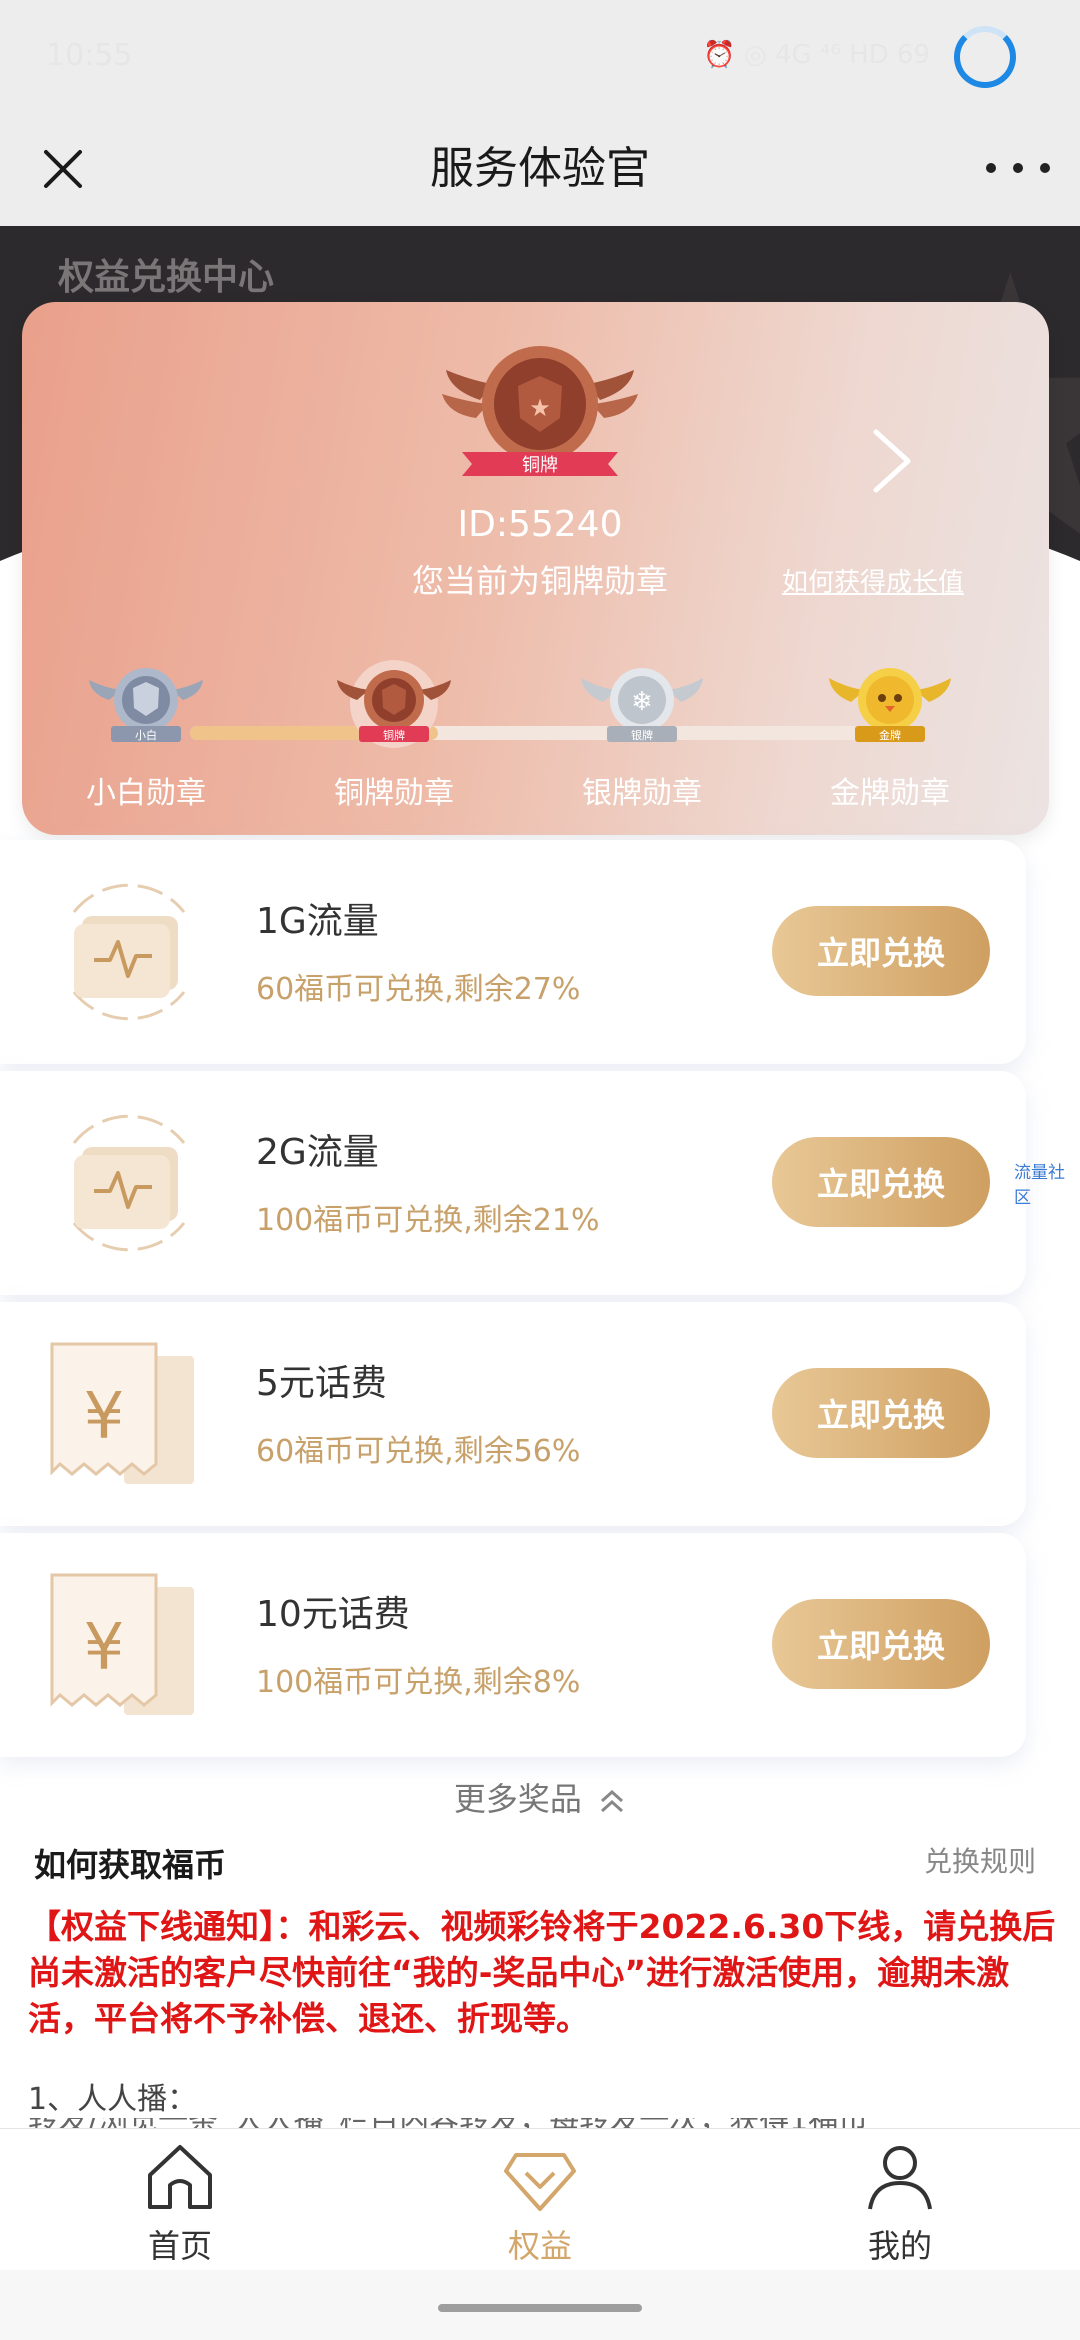  What do you see at coordinates (540, 465) in the screenshot?
I see `big-medal-ribbon-text: 铜牌` at bounding box center [540, 465].